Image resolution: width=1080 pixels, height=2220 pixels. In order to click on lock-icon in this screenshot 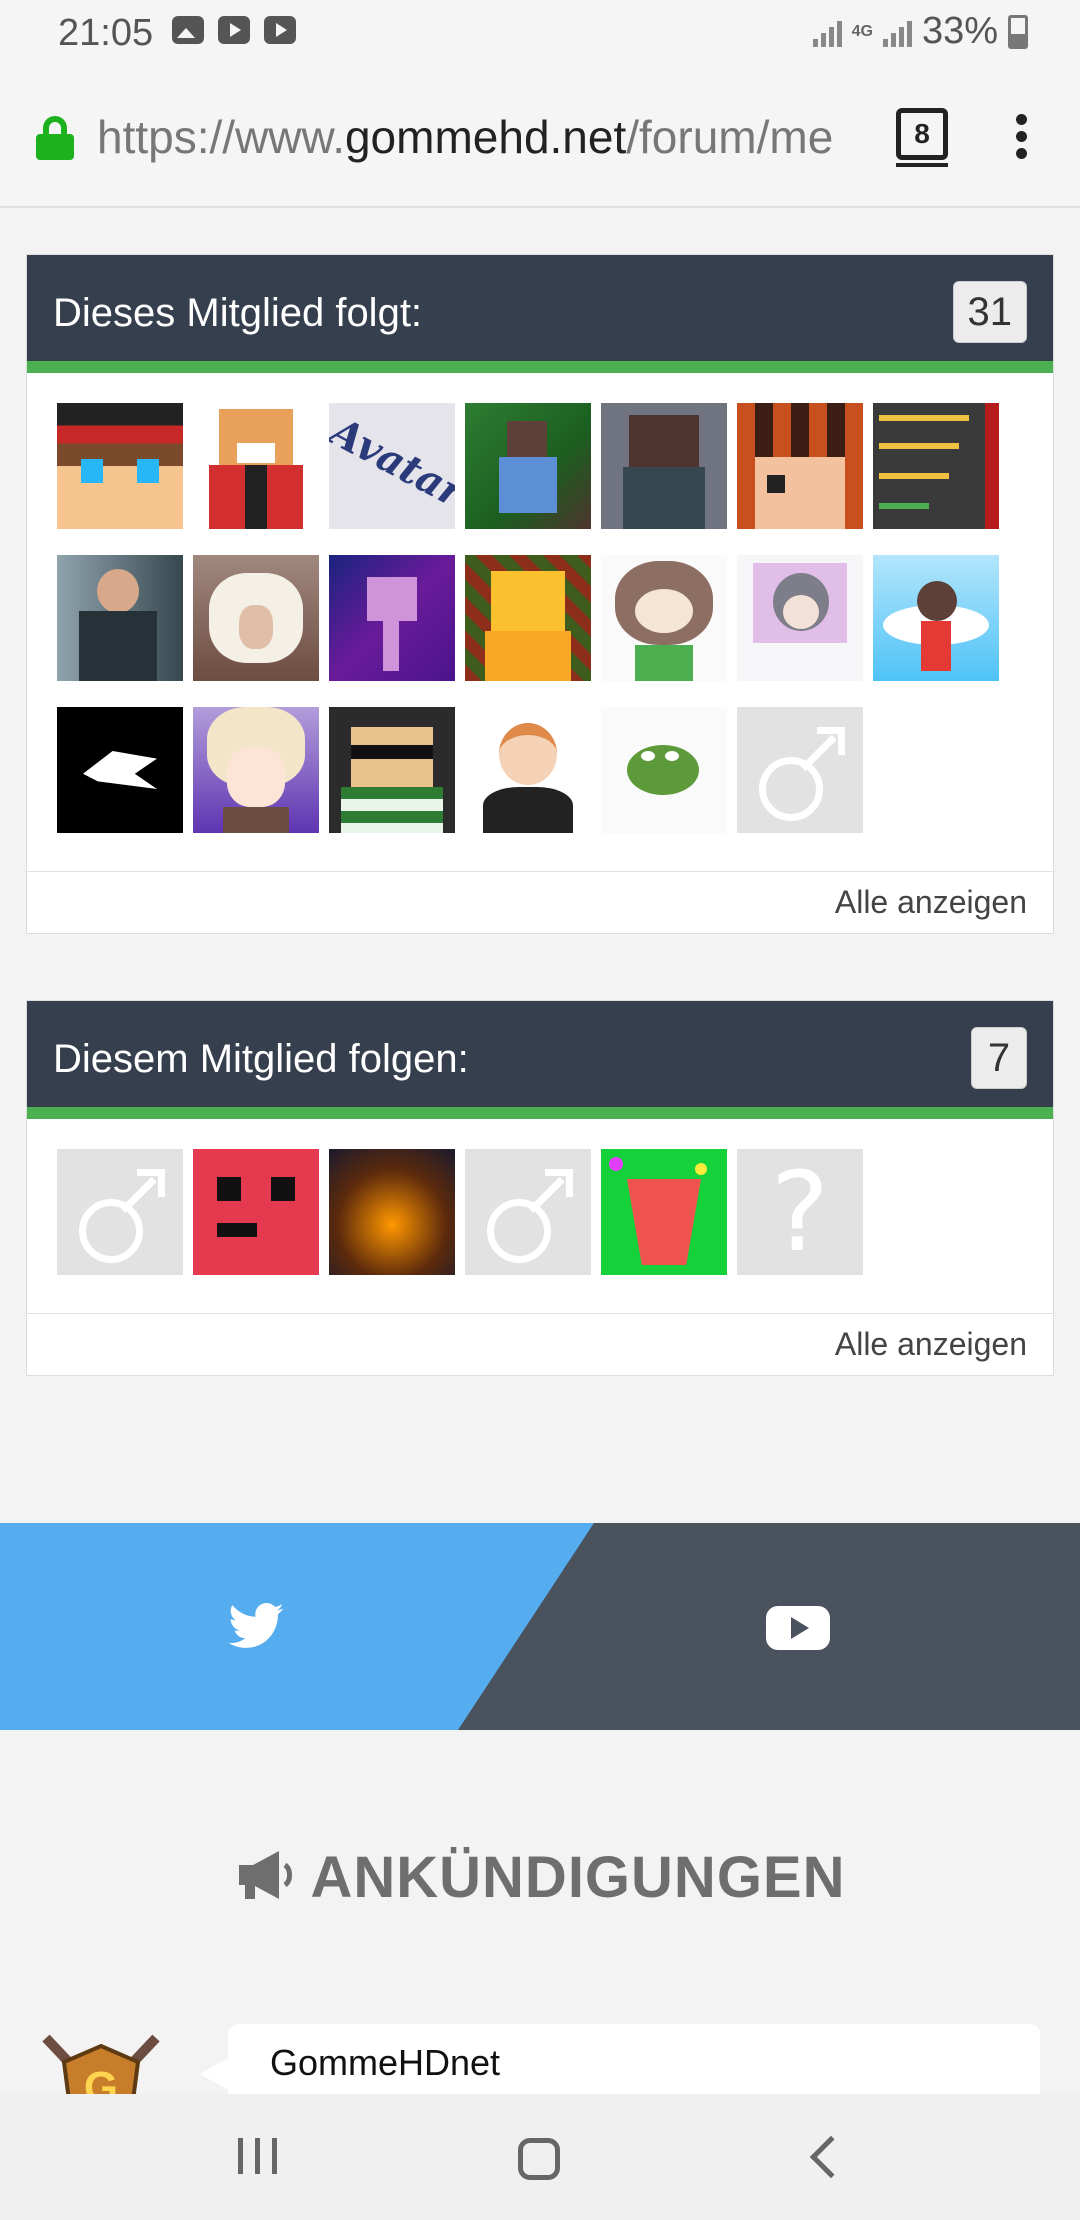, I will do `click(55, 138)`.